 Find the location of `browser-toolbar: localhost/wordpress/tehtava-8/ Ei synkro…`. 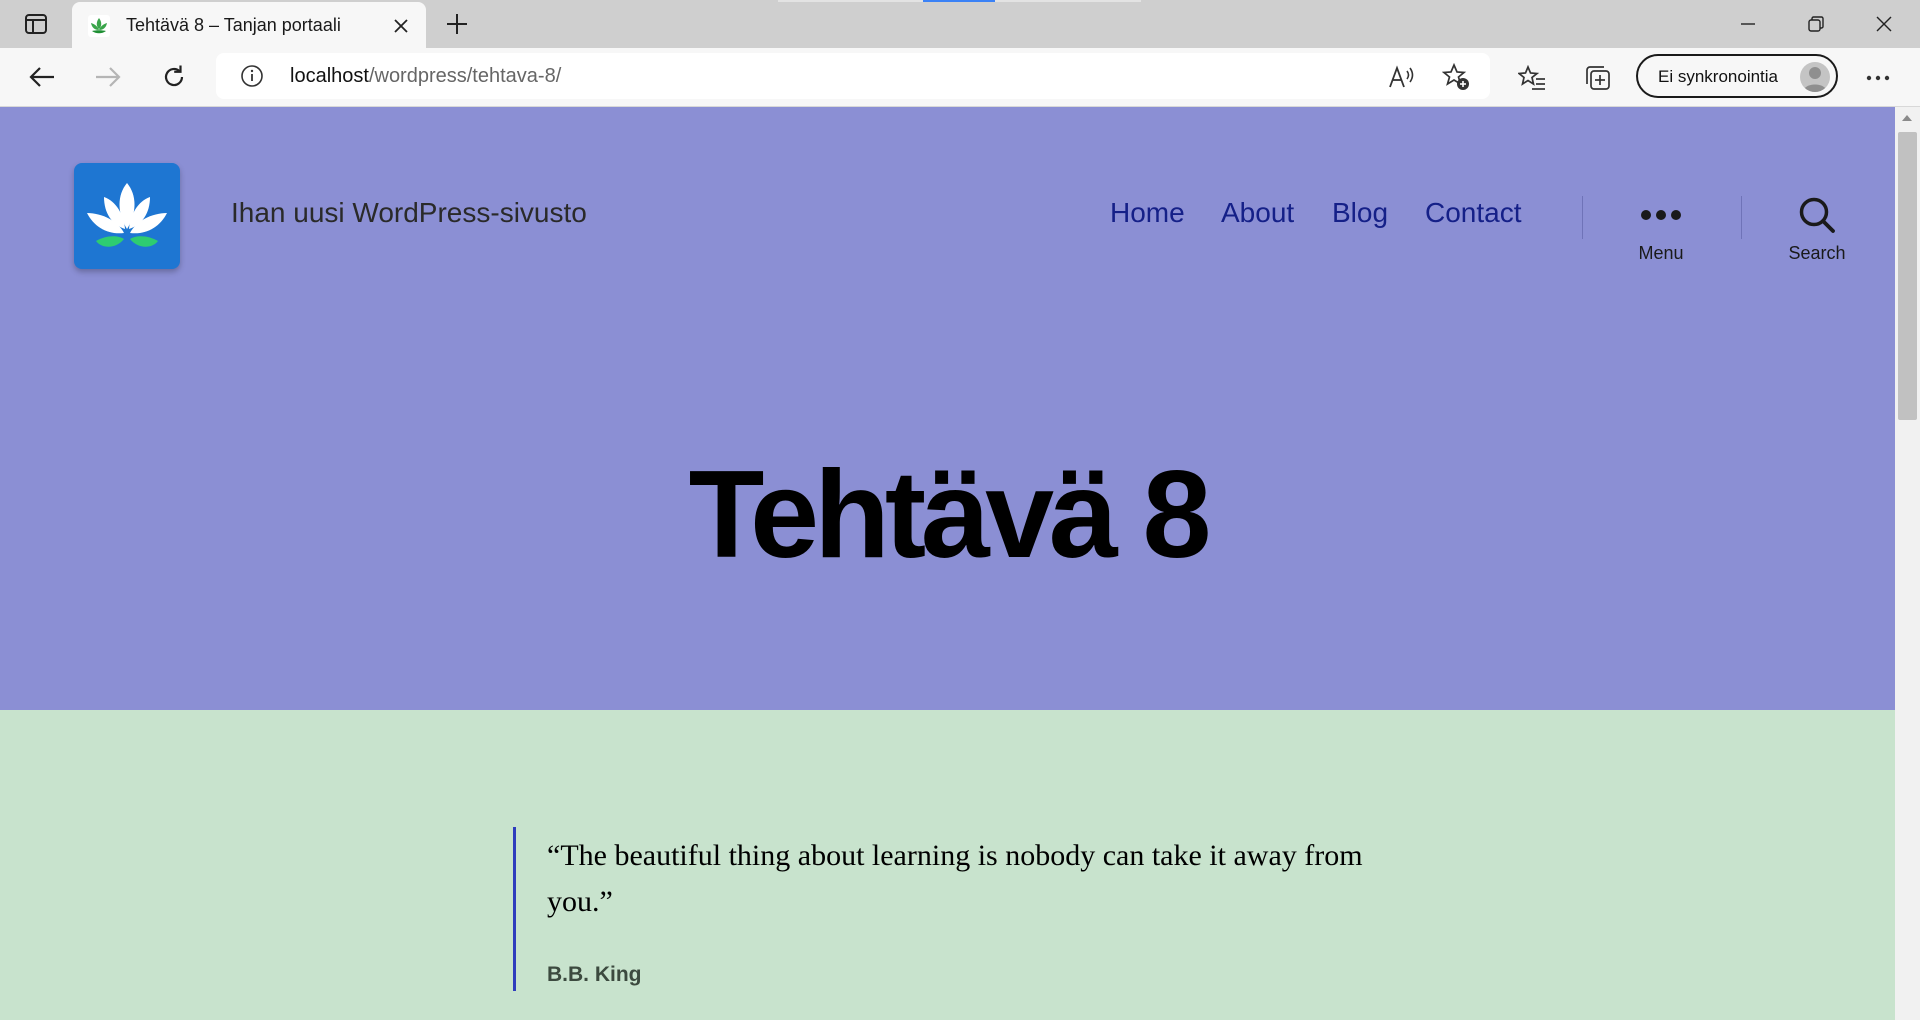

browser-toolbar: localhost/wordpress/tehtava-8/ Ei synkro… is located at coordinates (960, 77).